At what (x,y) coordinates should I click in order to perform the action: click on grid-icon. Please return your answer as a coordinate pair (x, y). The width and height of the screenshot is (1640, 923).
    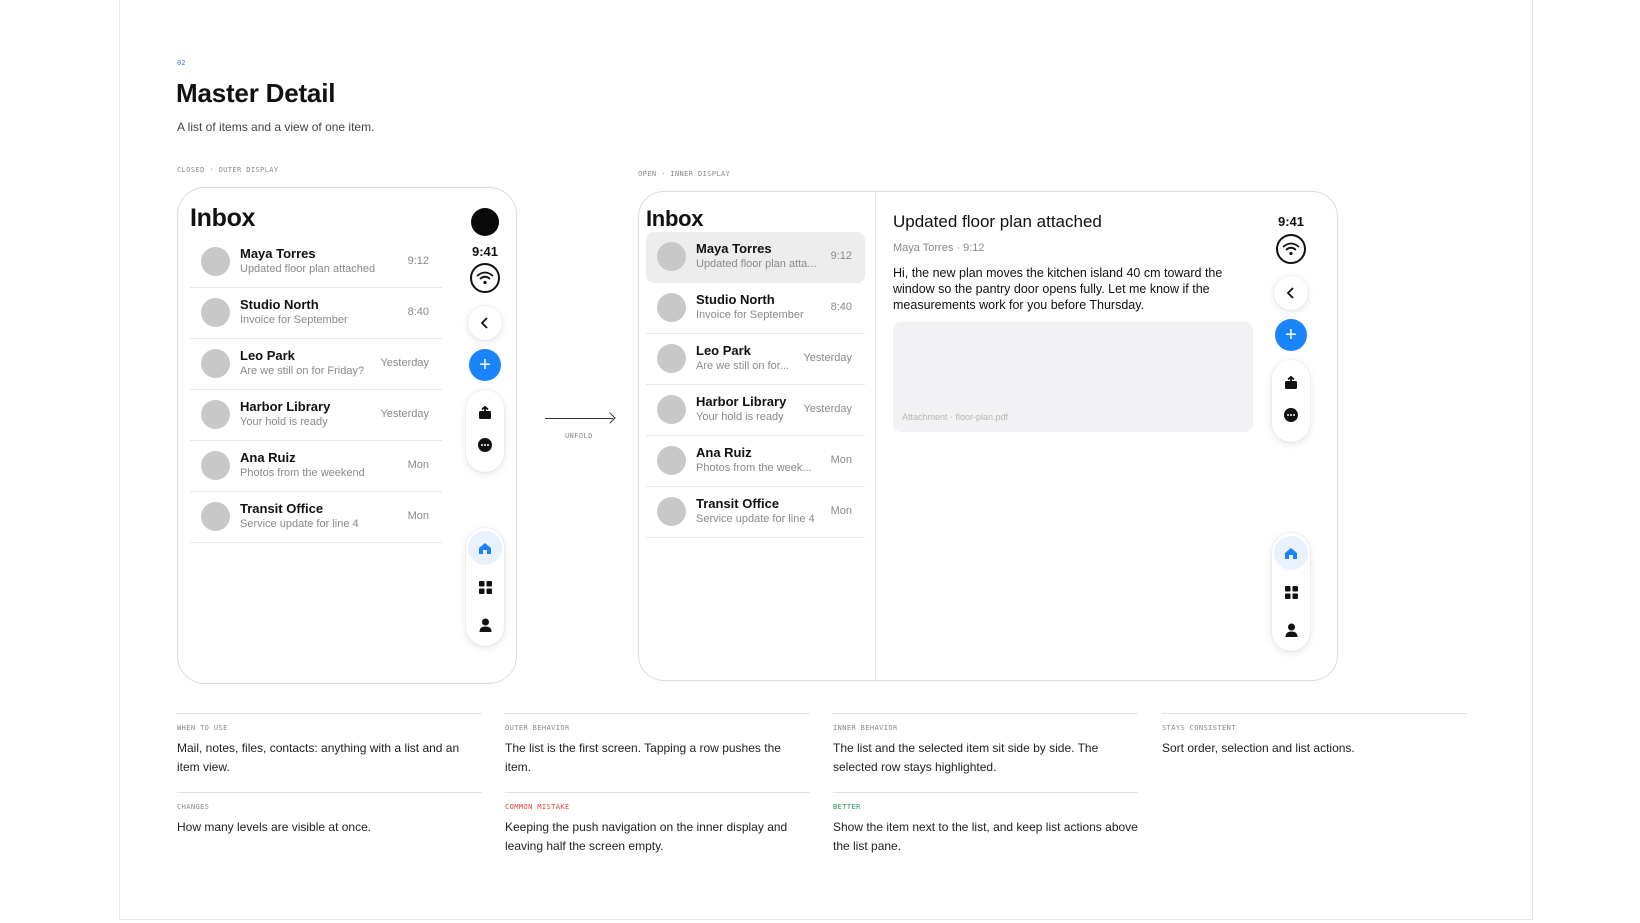
    Looking at the image, I should click on (485, 587).